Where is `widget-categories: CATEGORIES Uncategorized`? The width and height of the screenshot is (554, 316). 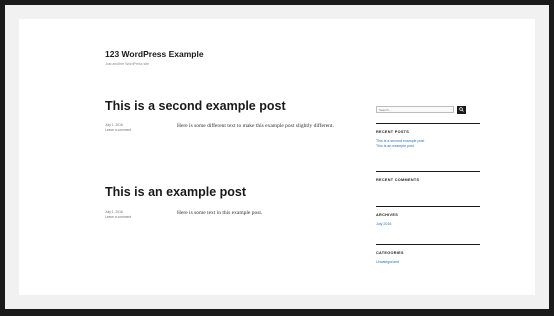 widget-categories: CATEGORIES Uncategorized is located at coordinates (428, 254).